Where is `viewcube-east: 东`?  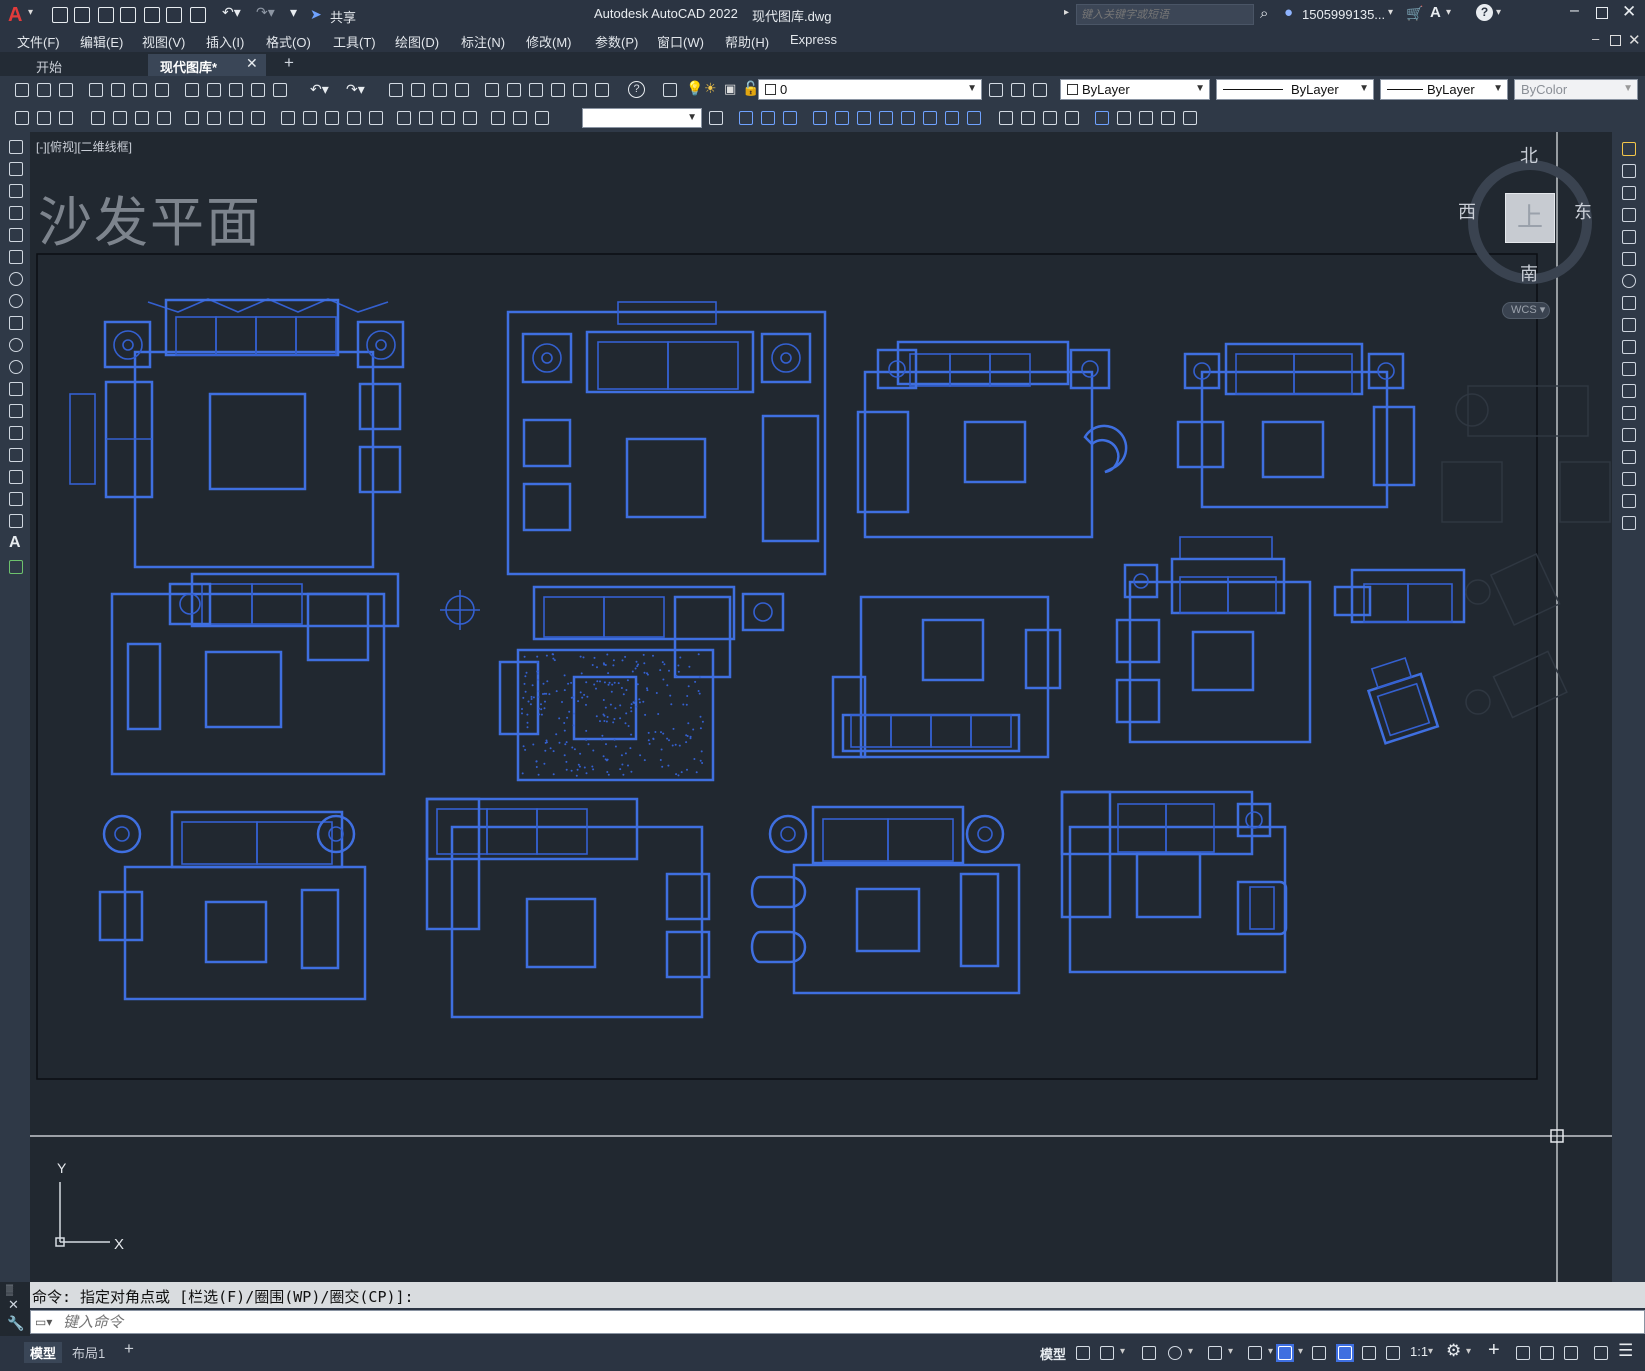 viewcube-east: 东 is located at coordinates (1583, 211).